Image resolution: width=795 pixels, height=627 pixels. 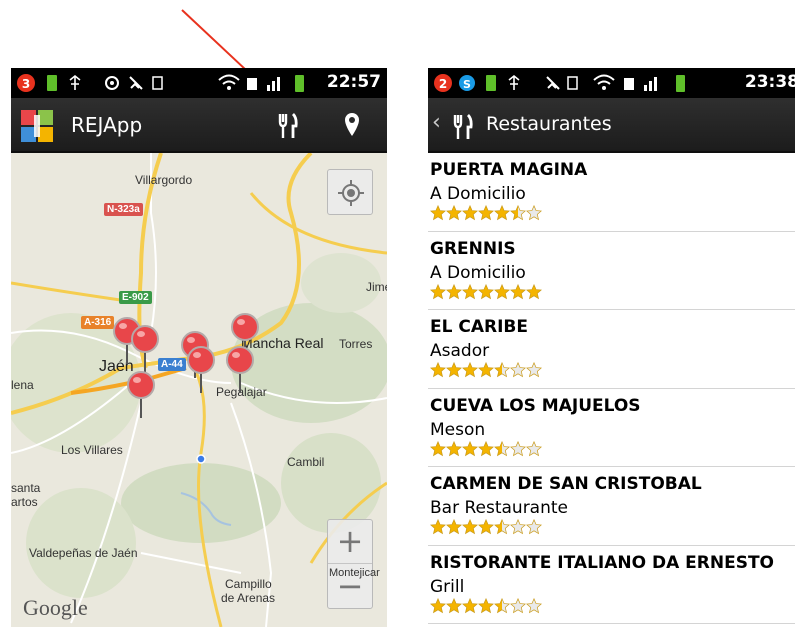 I want to click on action-bar: REJApp, so click(x=199, y=125).